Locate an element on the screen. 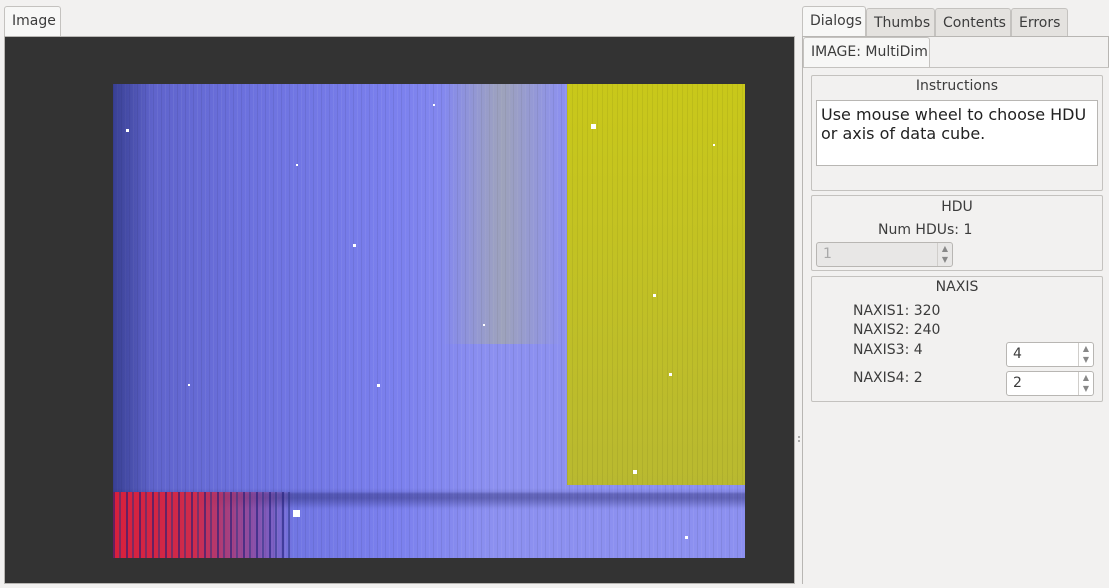 The image size is (1109, 588). tab-contents: Contents is located at coordinates (973, 22).